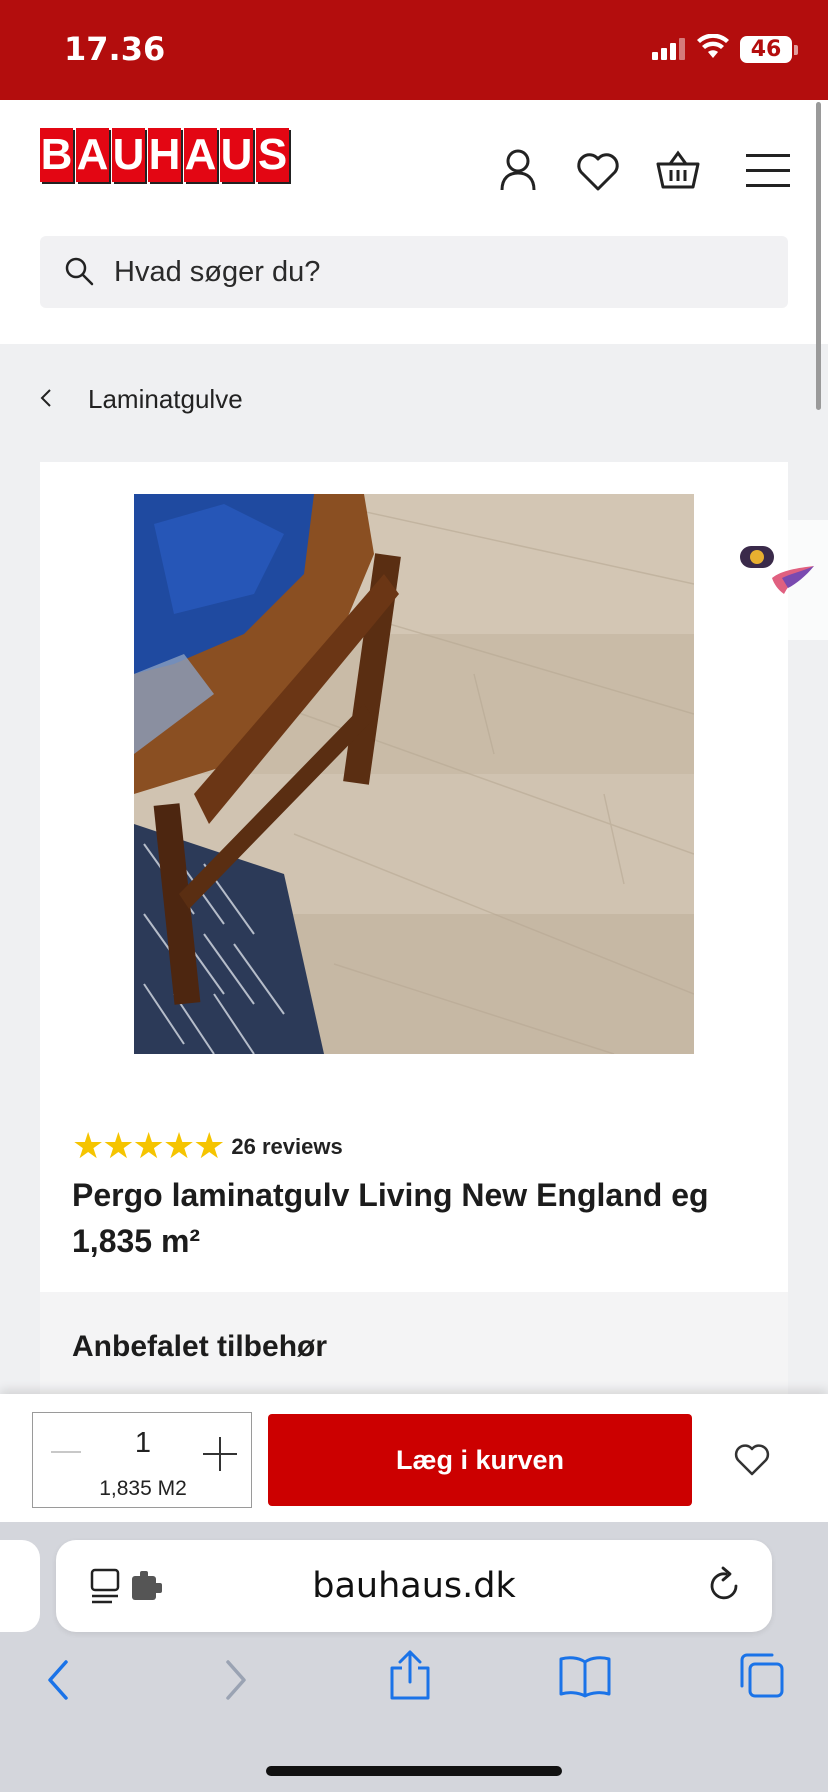 This screenshot has height=1792, width=828. What do you see at coordinates (236, 1680) in the screenshot?
I see `forward-icon` at bounding box center [236, 1680].